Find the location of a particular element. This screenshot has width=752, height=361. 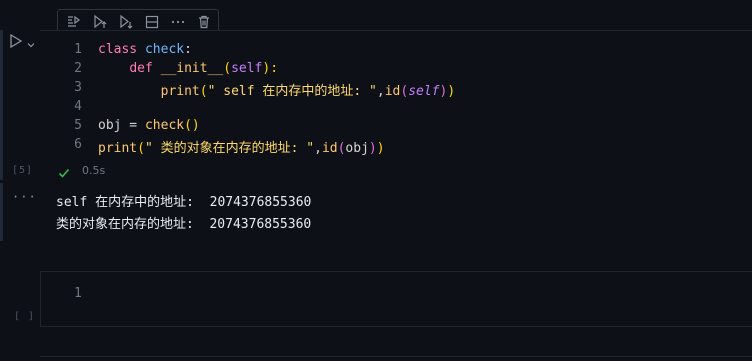

code-line: print(" self 在内存中的地址: ",id(self)) is located at coordinates (277, 89).